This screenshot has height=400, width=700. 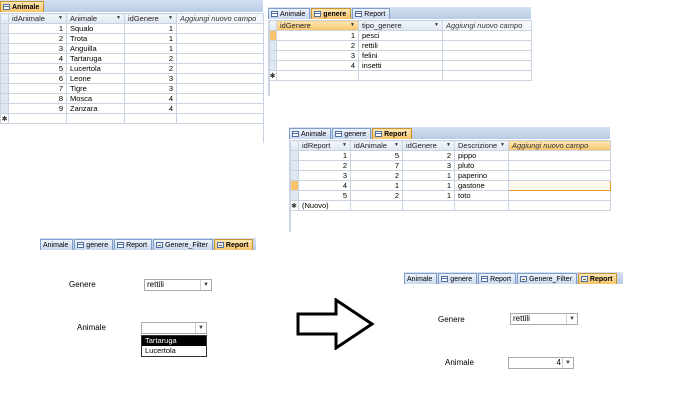 I want to click on column-header-idanimale: idAnimale ▼, so click(x=37, y=18).